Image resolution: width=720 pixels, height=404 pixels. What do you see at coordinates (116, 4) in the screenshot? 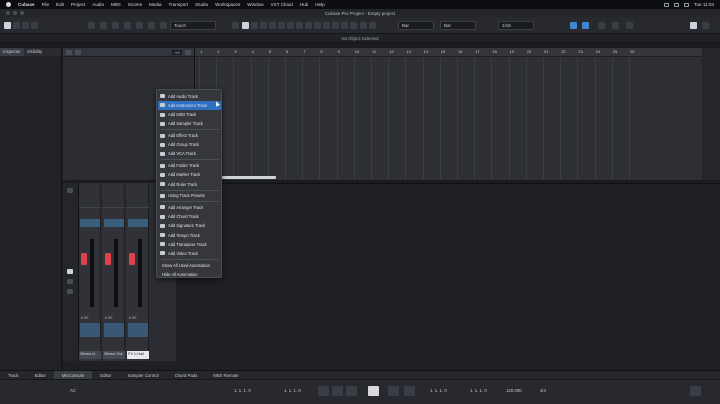
I see `menu-midi: MIDI` at bounding box center [116, 4].